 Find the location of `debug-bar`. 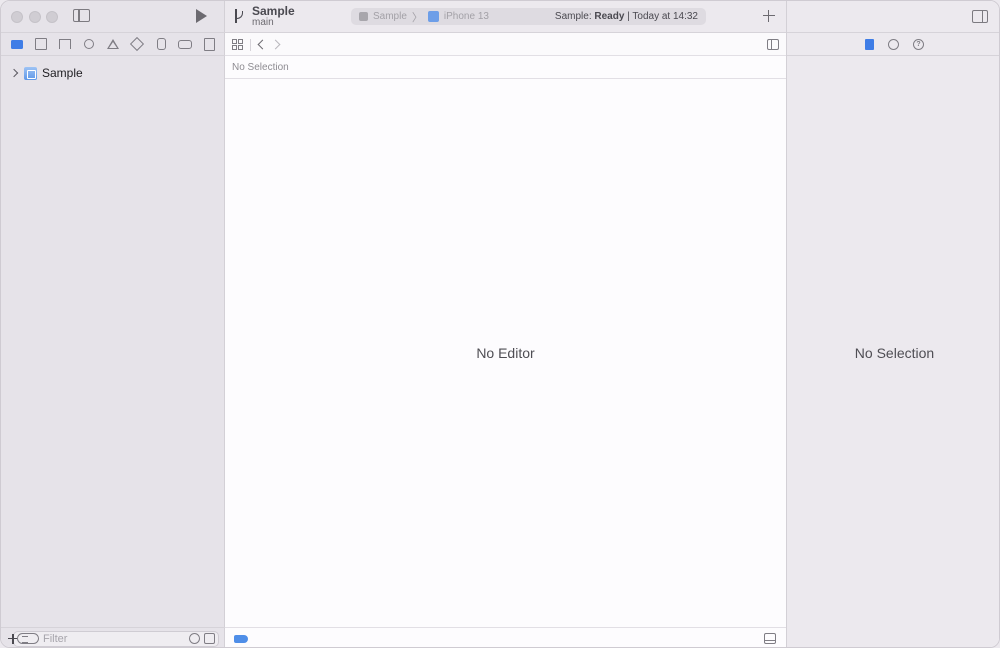

debug-bar is located at coordinates (505, 637).